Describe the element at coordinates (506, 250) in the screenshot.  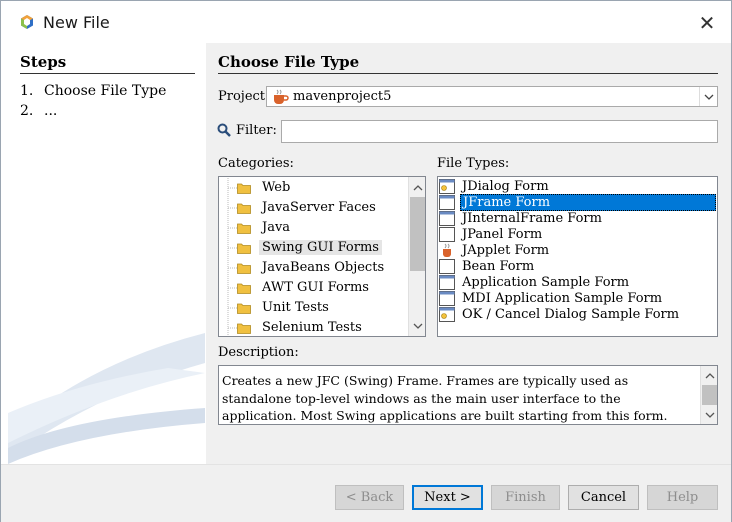
I see `file-type-label: JApplet Form` at that location.